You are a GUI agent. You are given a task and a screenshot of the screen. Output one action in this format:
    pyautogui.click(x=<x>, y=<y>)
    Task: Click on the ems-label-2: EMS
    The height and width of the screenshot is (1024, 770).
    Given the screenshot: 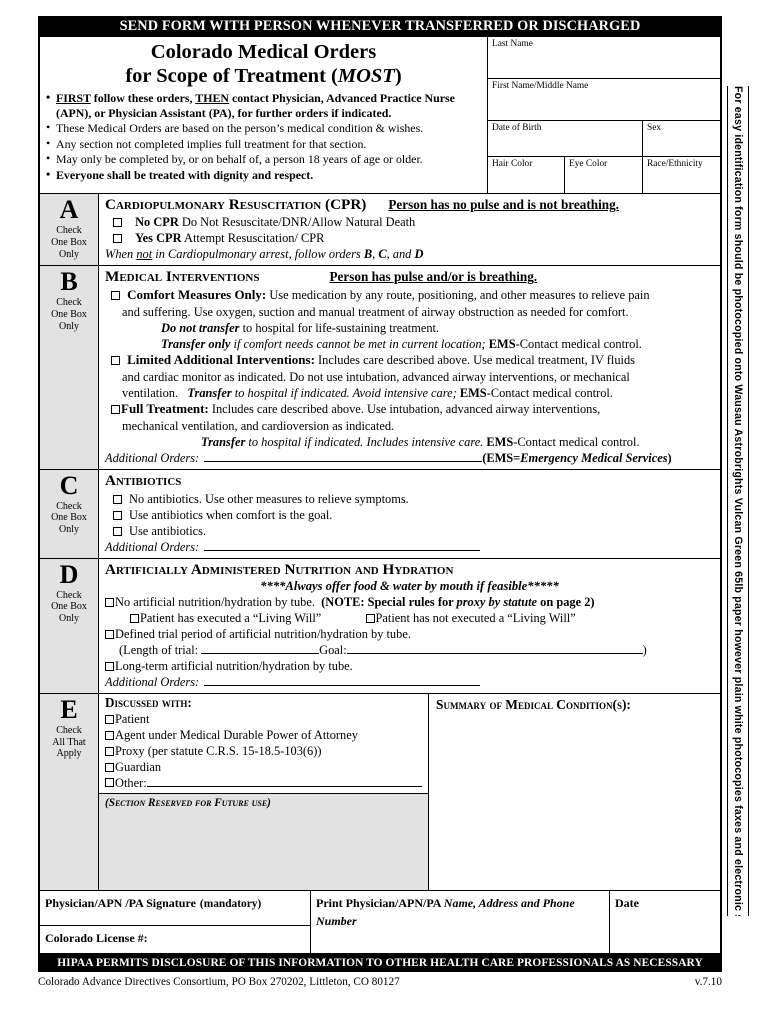 What is the action you would take?
    pyautogui.click(x=471, y=392)
    